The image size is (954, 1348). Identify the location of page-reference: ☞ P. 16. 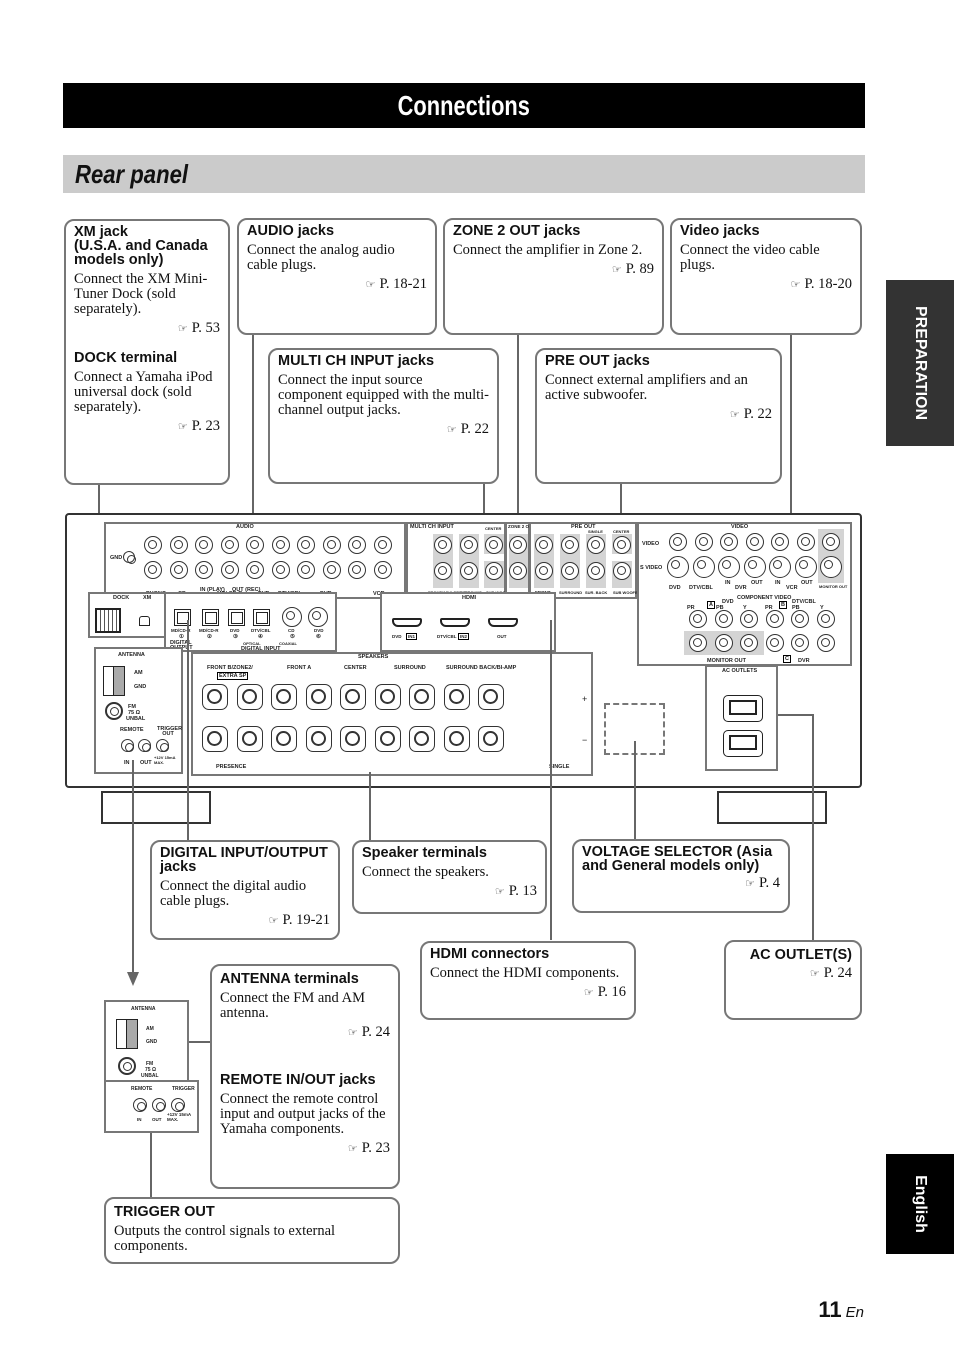
(528, 992).